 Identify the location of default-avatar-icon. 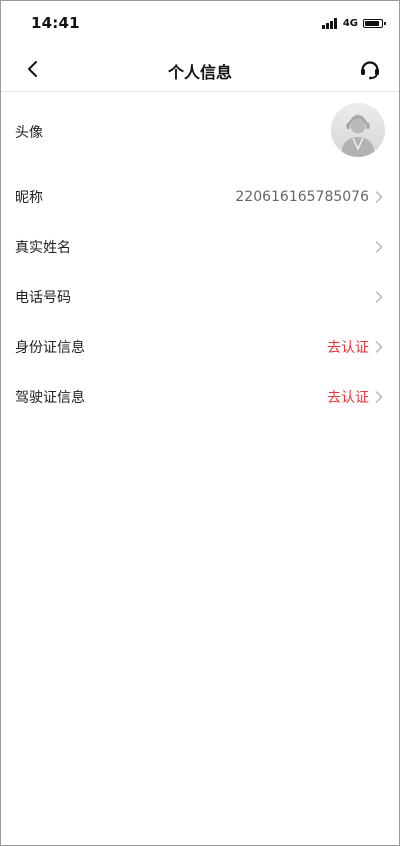
(358, 130).